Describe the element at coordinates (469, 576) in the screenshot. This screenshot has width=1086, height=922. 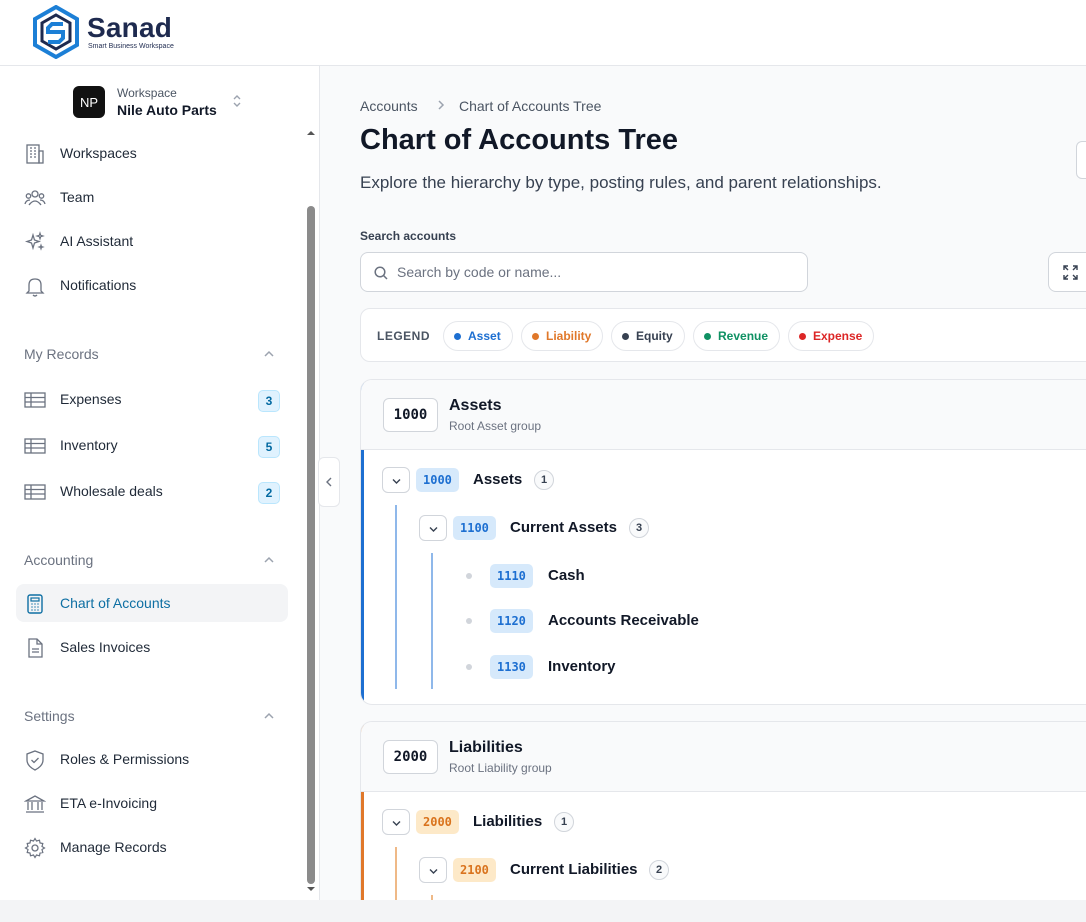
I see `leaf-bullet` at that location.